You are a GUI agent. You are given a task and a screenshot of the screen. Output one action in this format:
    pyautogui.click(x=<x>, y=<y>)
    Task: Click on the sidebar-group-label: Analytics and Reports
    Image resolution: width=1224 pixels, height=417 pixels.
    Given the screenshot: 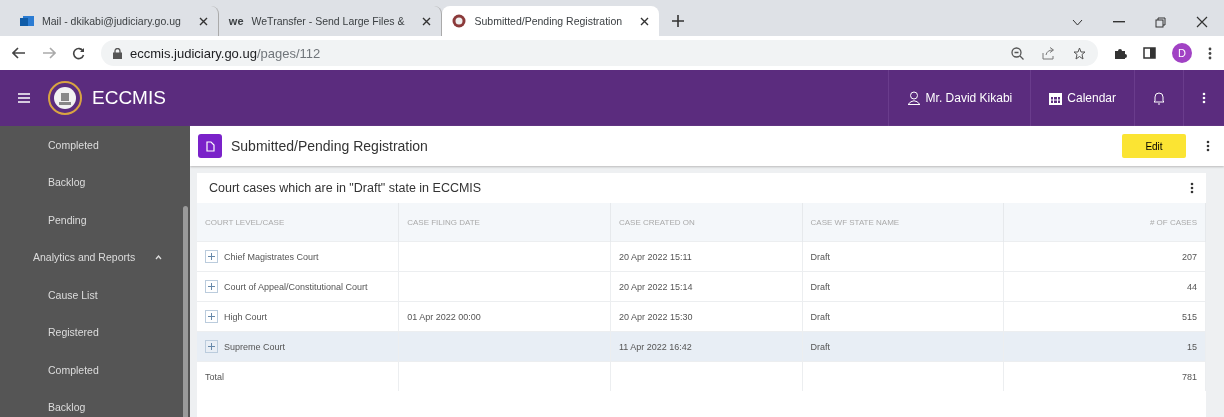 What is the action you would take?
    pyautogui.click(x=84, y=257)
    